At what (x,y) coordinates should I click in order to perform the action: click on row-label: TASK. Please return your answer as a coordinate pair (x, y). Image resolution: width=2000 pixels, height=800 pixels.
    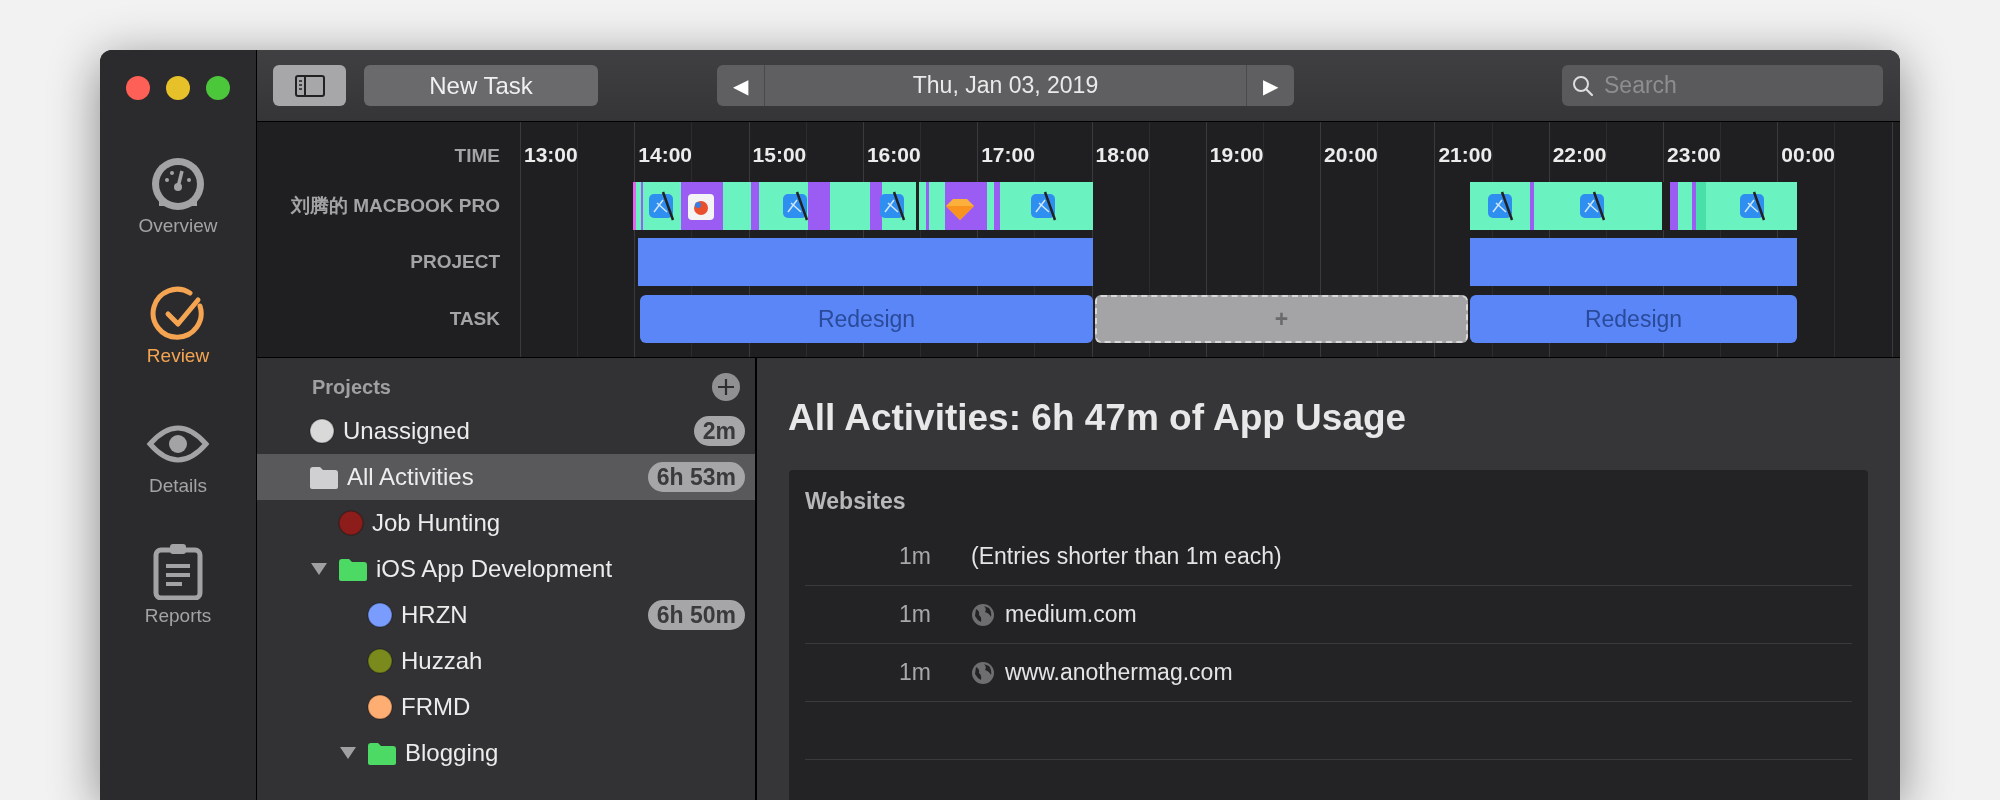
    Looking at the image, I should click on (474, 318).